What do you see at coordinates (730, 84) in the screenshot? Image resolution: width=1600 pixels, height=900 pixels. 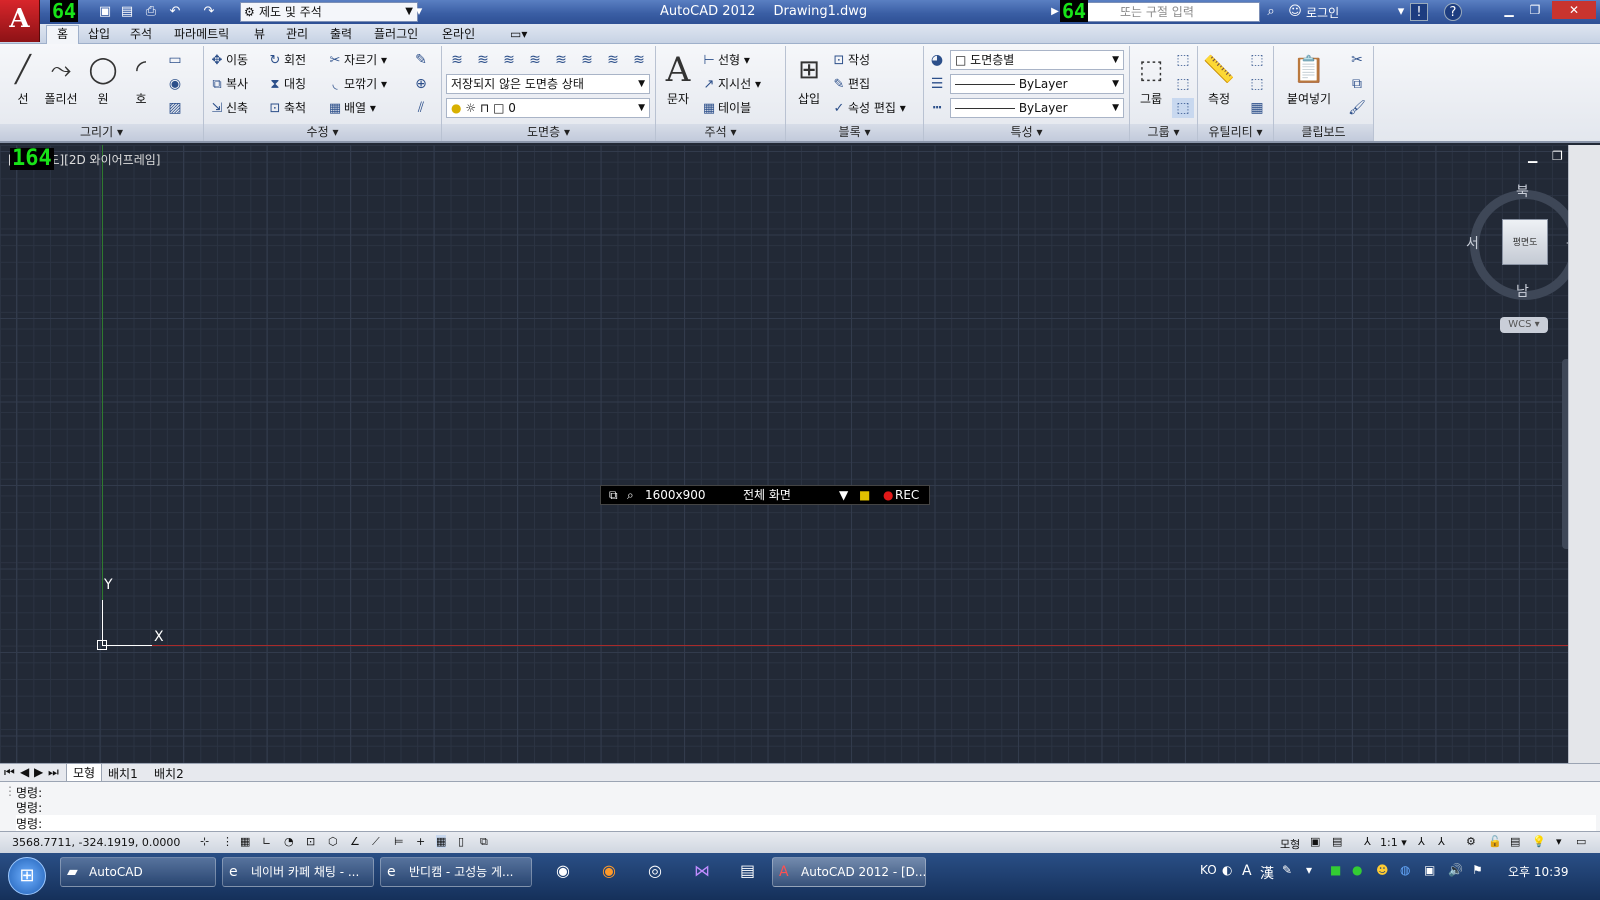 I see `leader-button: ↗ 지시선 ▾` at bounding box center [730, 84].